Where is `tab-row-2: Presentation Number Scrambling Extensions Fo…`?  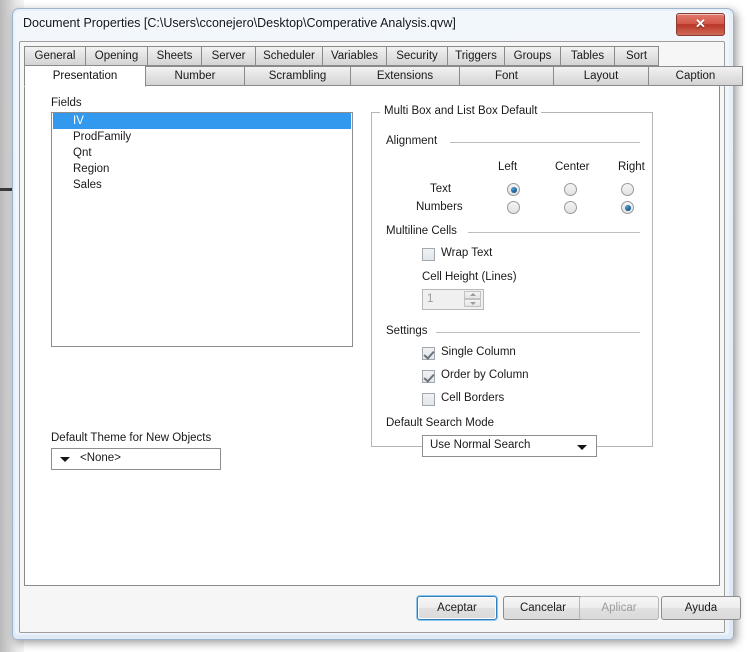 tab-row-2: Presentation Number Scrambling Extensions Fo… is located at coordinates (383, 76).